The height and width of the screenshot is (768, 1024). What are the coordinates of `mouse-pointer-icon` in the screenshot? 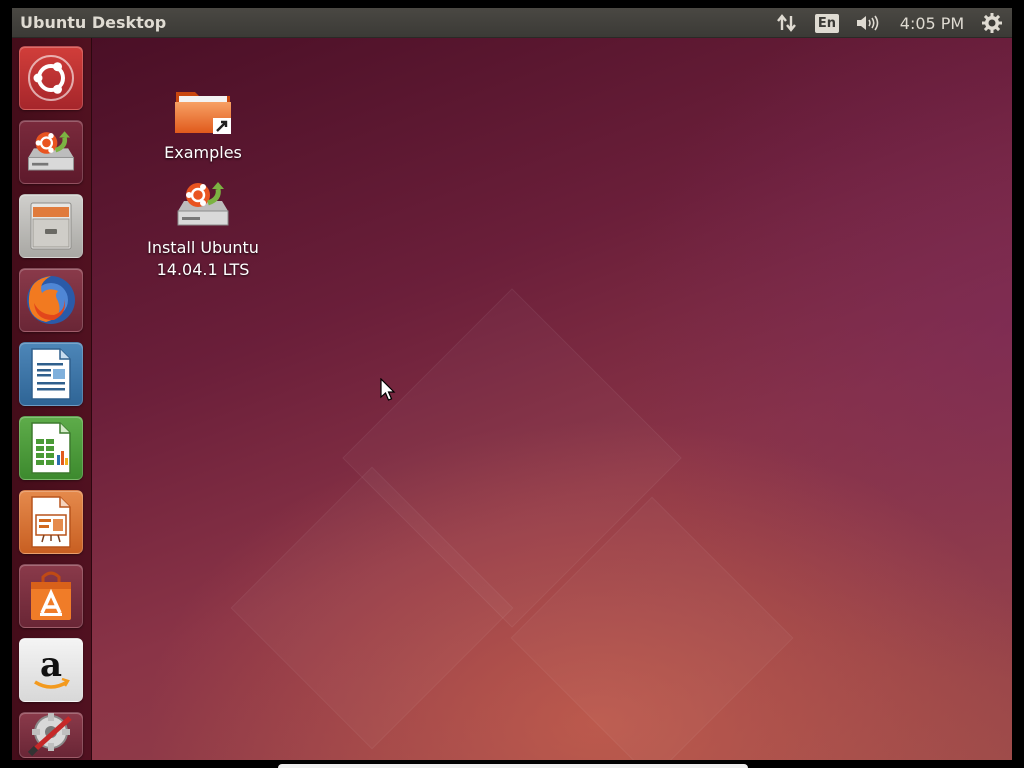 It's located at (388, 391).